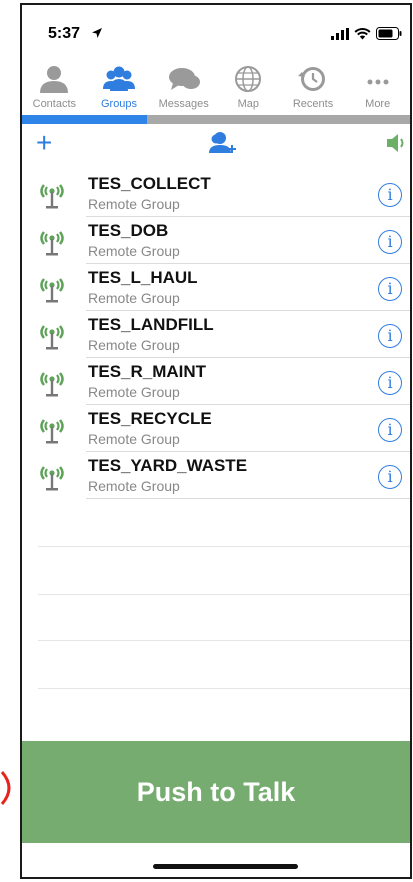 This screenshot has width=413, height=882. Describe the element at coordinates (150, 418) in the screenshot. I see `group-name: TES_RECYCLE` at that location.